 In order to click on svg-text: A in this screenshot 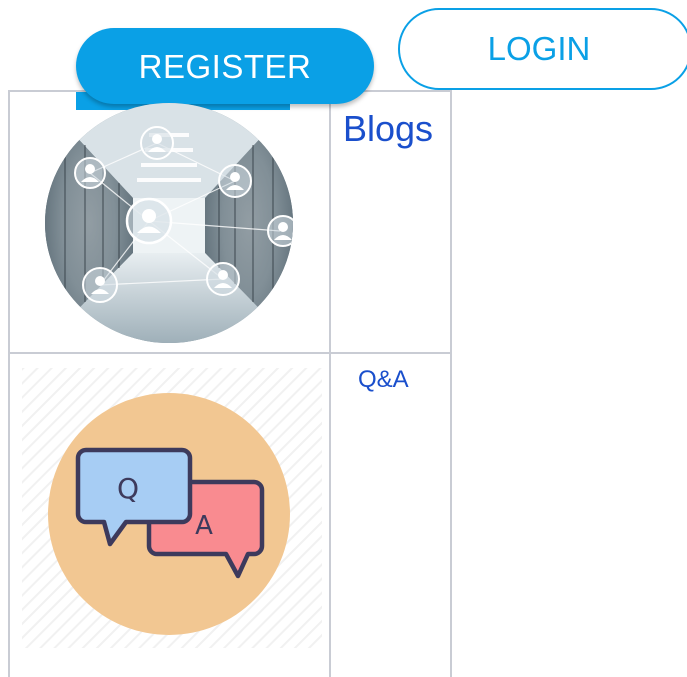, I will do `click(204, 526)`.